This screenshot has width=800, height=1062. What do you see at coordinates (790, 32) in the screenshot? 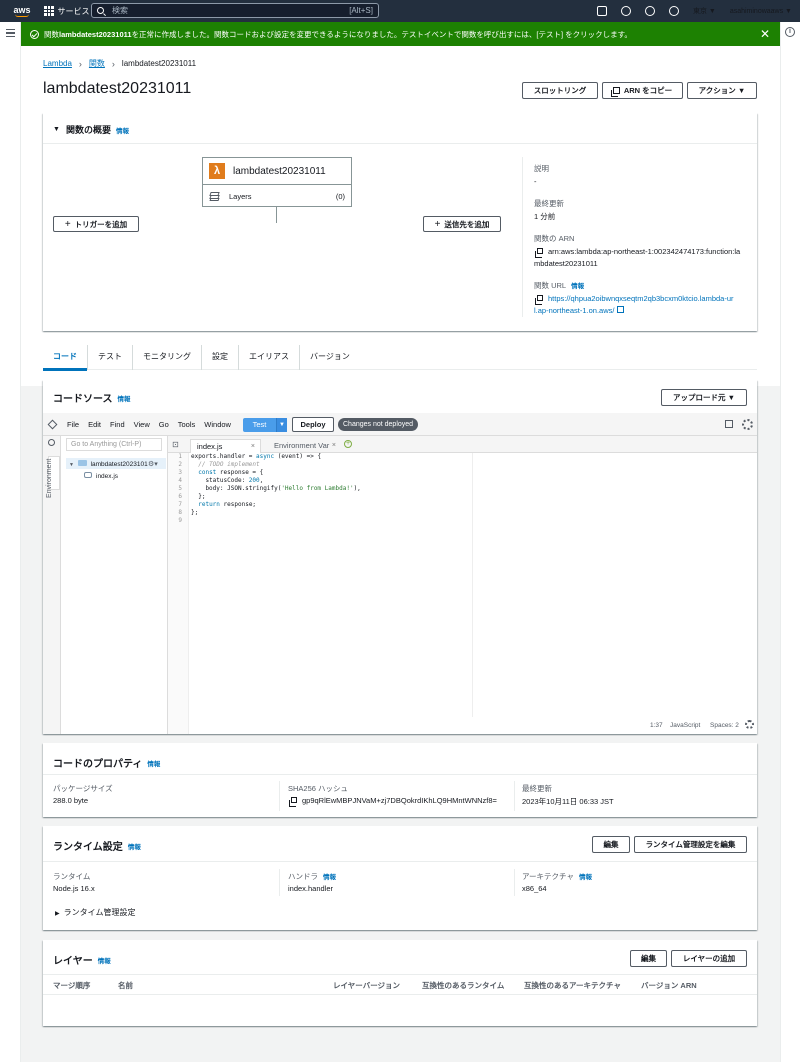
I see `info-icon: i` at bounding box center [790, 32].